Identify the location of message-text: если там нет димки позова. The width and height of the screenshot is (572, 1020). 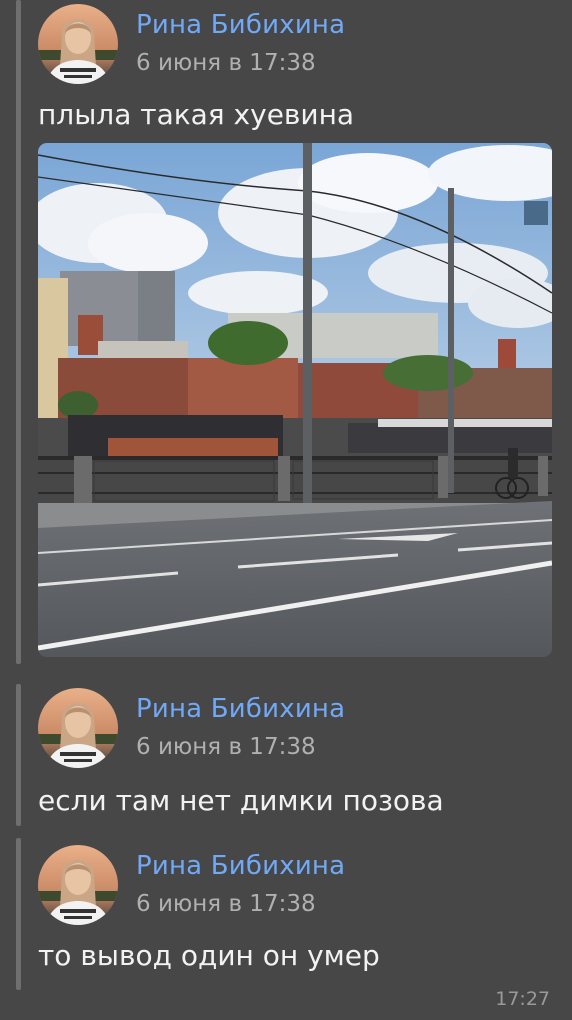
(241, 800).